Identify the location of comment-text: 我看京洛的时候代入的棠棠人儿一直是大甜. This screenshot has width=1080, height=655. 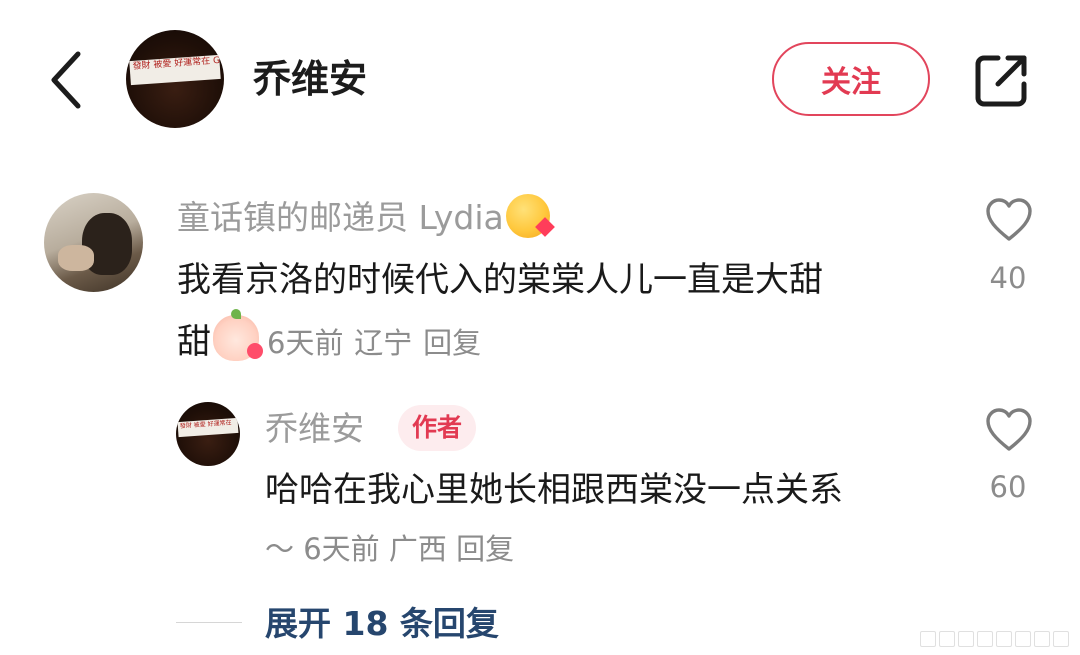
(557, 280).